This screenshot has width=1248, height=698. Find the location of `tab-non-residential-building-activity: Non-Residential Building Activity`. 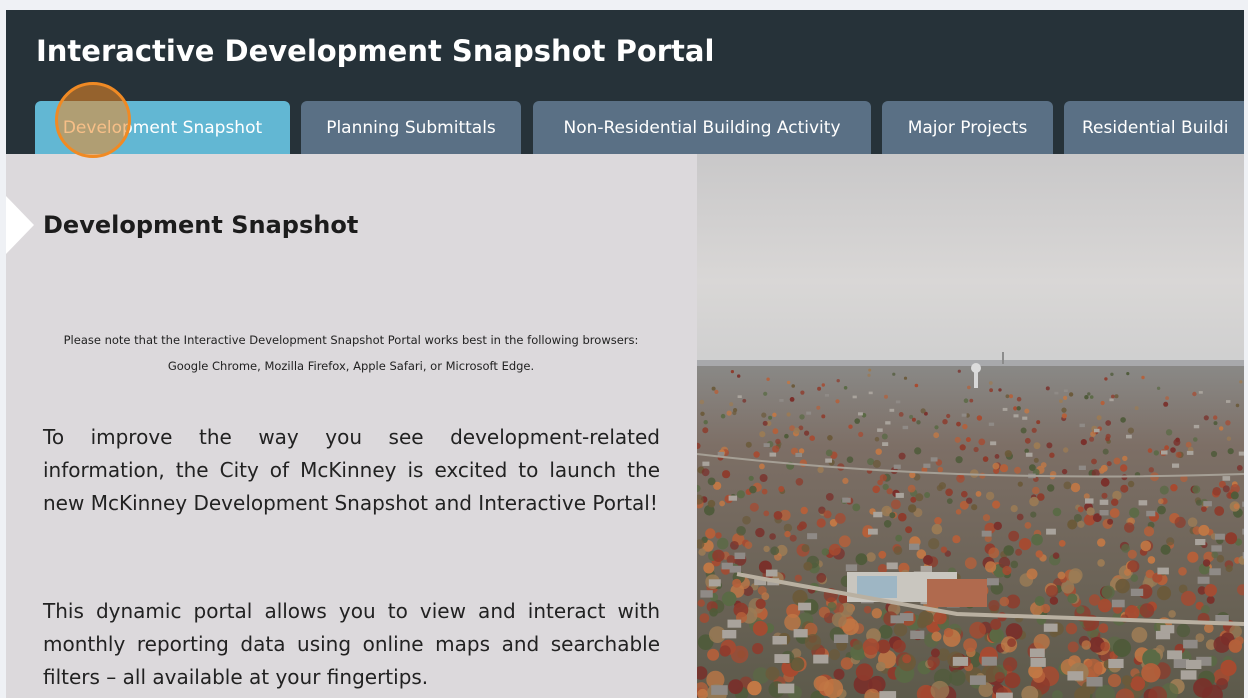

tab-non-residential-building-activity: Non-Residential Building Activity is located at coordinates (702, 127).